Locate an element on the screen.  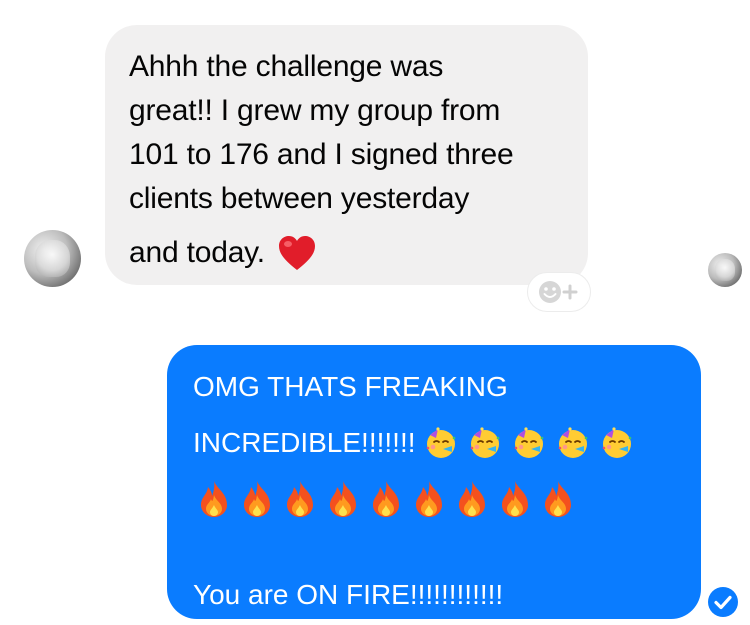
incoming-line-4: clients between yesterday is located at coordinates (299, 198).